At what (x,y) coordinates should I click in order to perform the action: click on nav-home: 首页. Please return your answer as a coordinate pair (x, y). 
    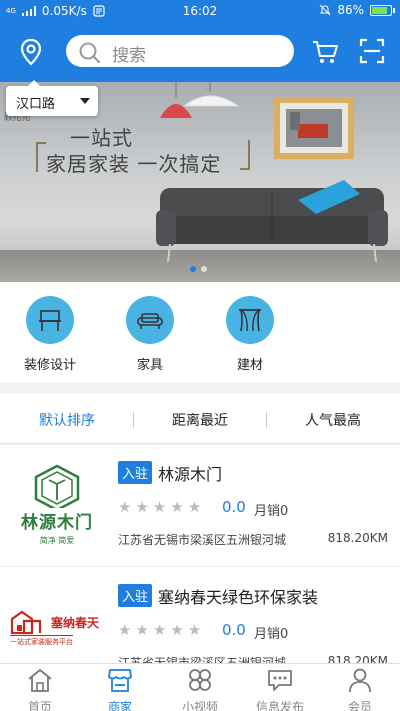
    Looking at the image, I should click on (40, 688).